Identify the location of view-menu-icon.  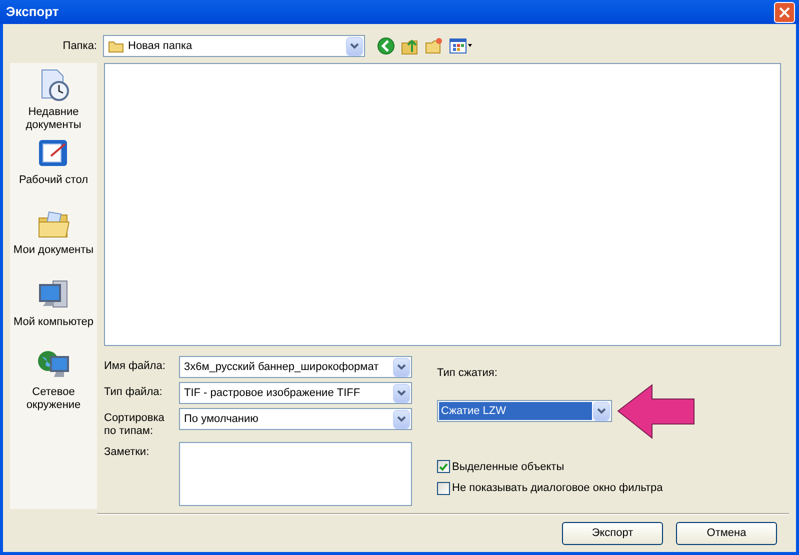
(461, 46).